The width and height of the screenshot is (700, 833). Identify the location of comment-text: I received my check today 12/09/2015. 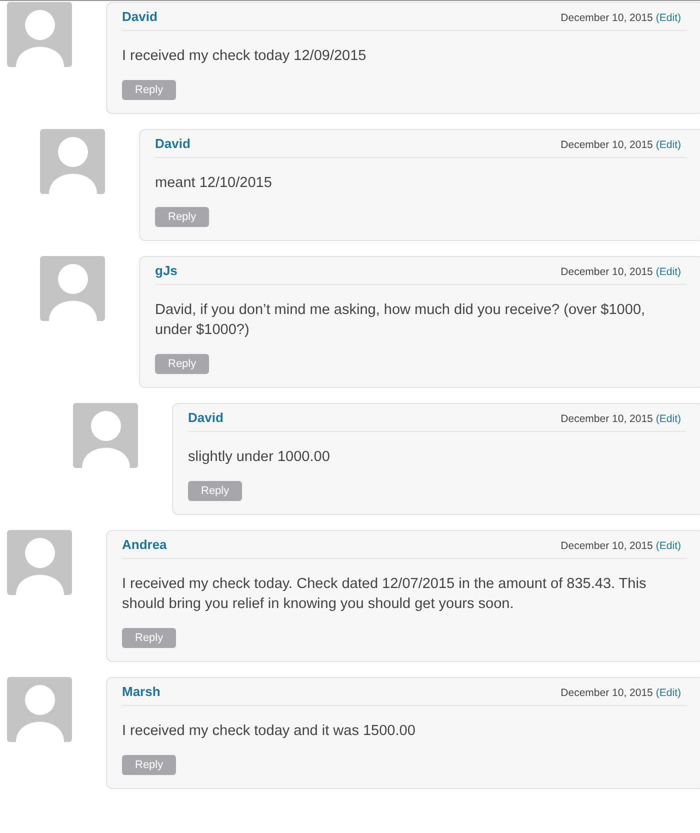
(245, 56).